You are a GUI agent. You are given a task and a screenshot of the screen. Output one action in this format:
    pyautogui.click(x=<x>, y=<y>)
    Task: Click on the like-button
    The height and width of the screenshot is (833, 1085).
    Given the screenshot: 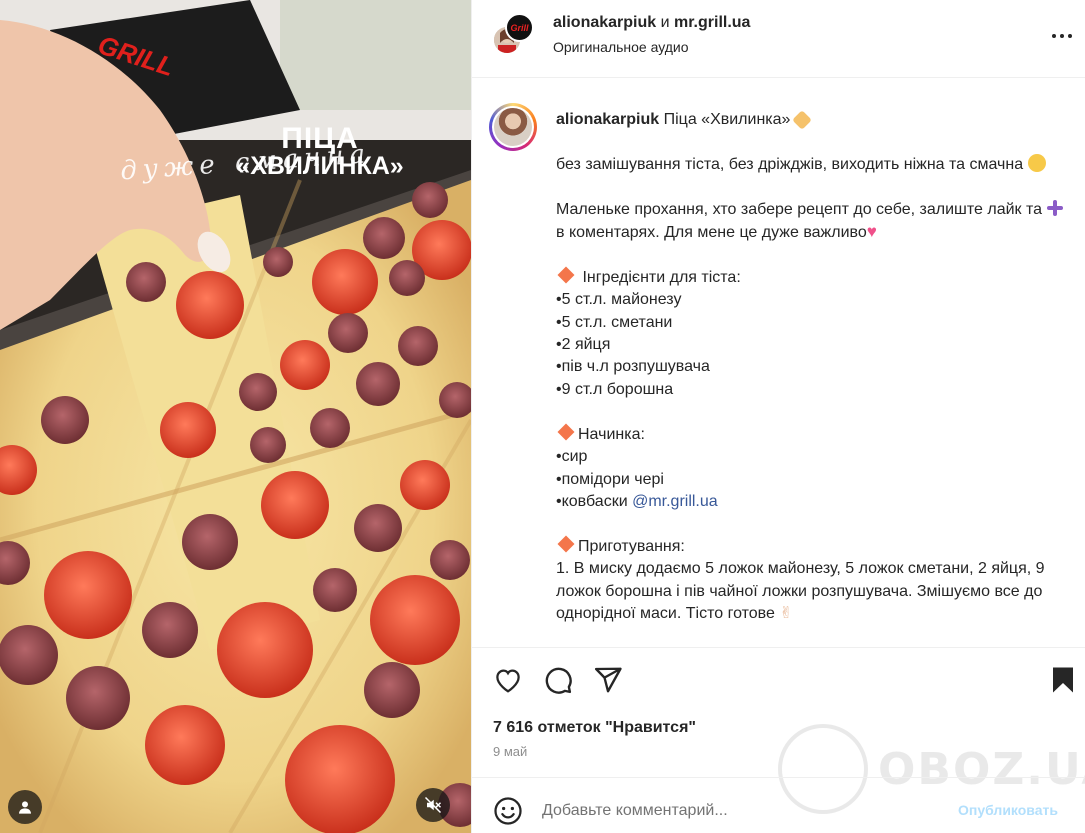 What is the action you would take?
    pyautogui.click(x=508, y=680)
    